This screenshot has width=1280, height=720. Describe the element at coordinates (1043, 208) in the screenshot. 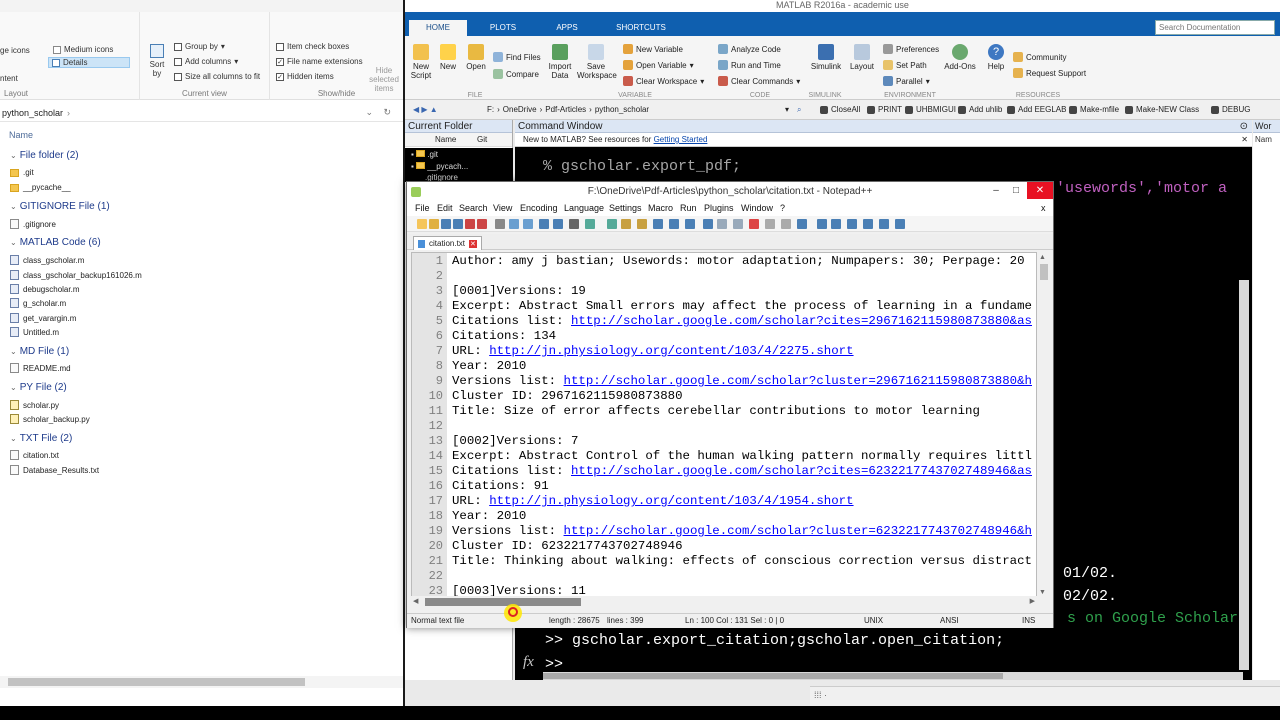

I see `close-doc-icon: x` at that location.